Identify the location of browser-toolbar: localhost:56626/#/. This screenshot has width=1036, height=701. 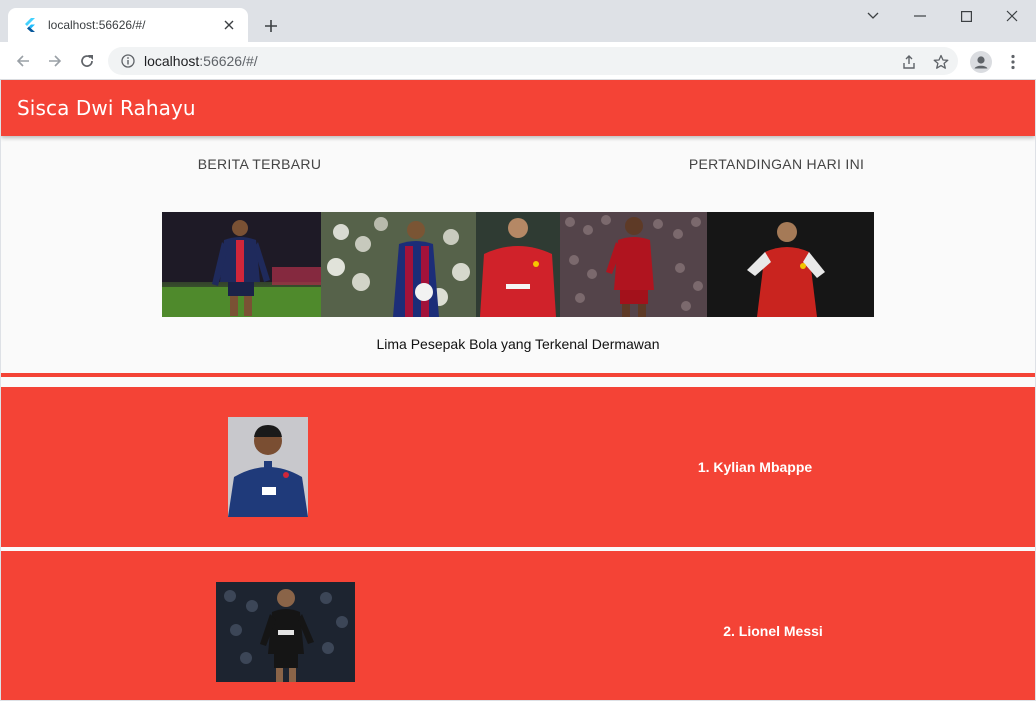
(518, 61).